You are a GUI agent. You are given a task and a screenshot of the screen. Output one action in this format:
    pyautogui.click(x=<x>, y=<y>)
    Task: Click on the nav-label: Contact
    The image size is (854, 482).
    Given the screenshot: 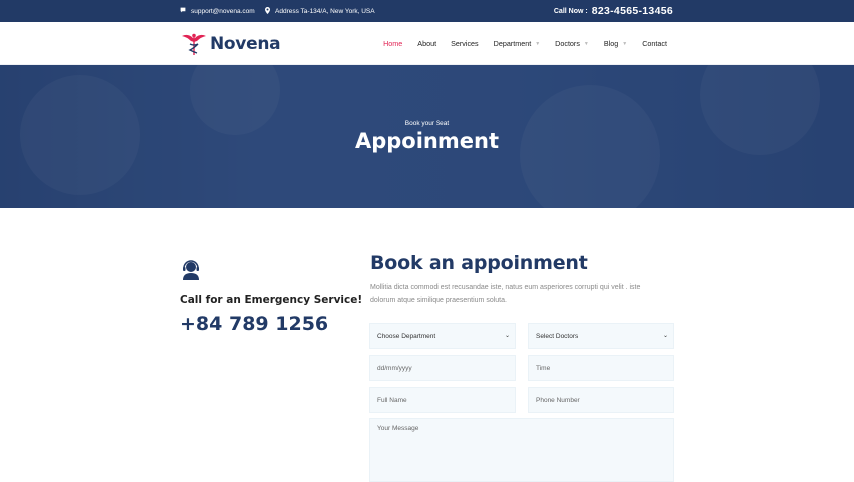 What is the action you would take?
    pyautogui.click(x=654, y=43)
    